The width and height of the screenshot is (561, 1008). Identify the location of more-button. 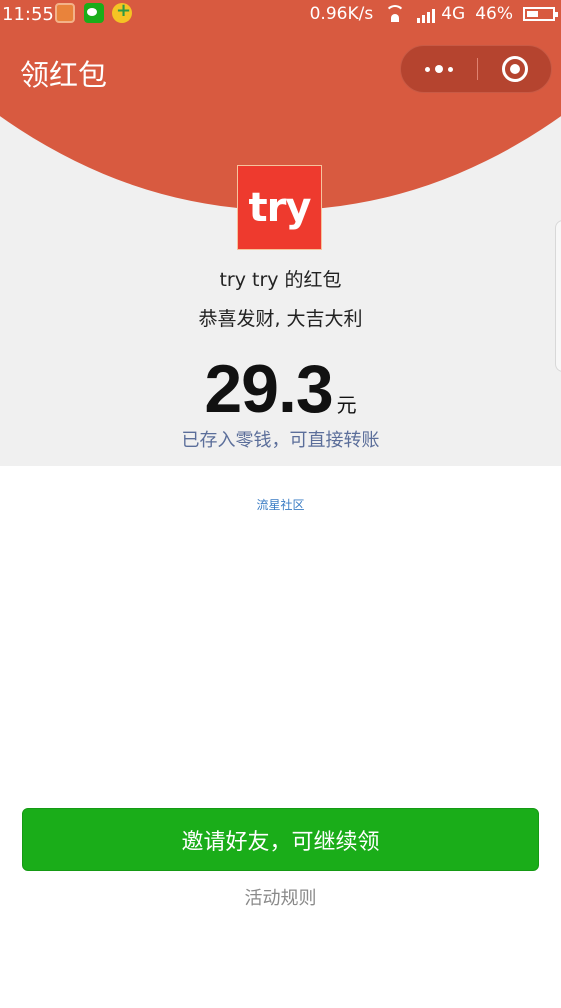
(439, 69).